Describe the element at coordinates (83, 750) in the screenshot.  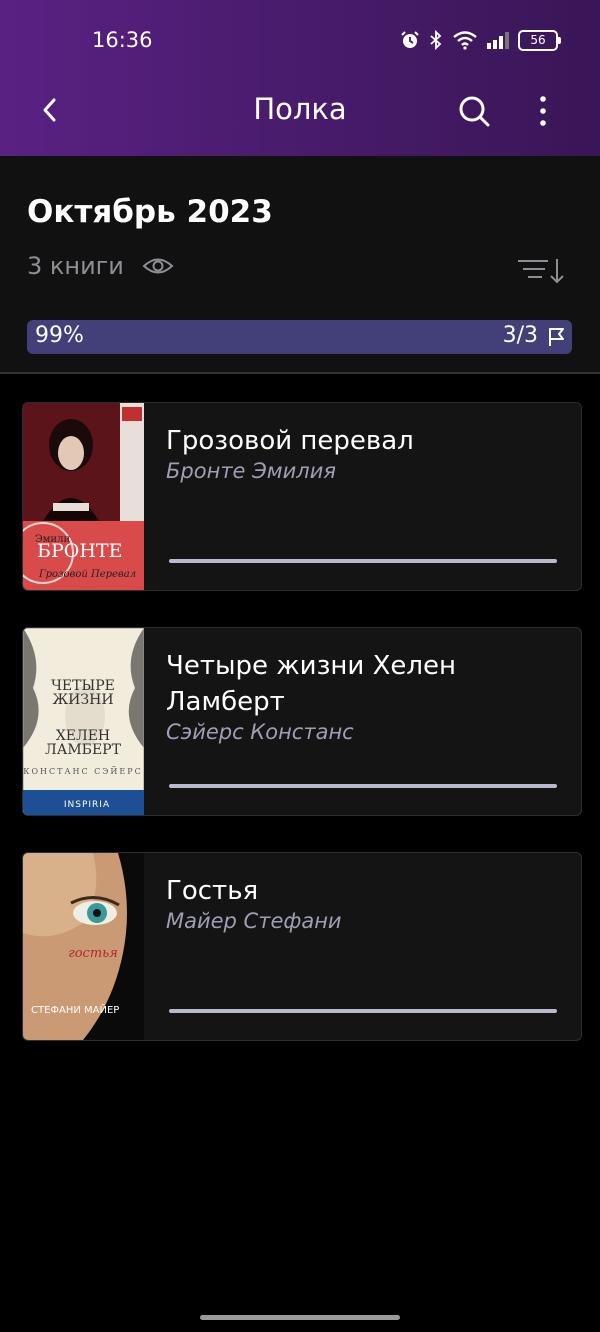
I see `cover-title-line-4: ЛАМБЕРТ` at that location.